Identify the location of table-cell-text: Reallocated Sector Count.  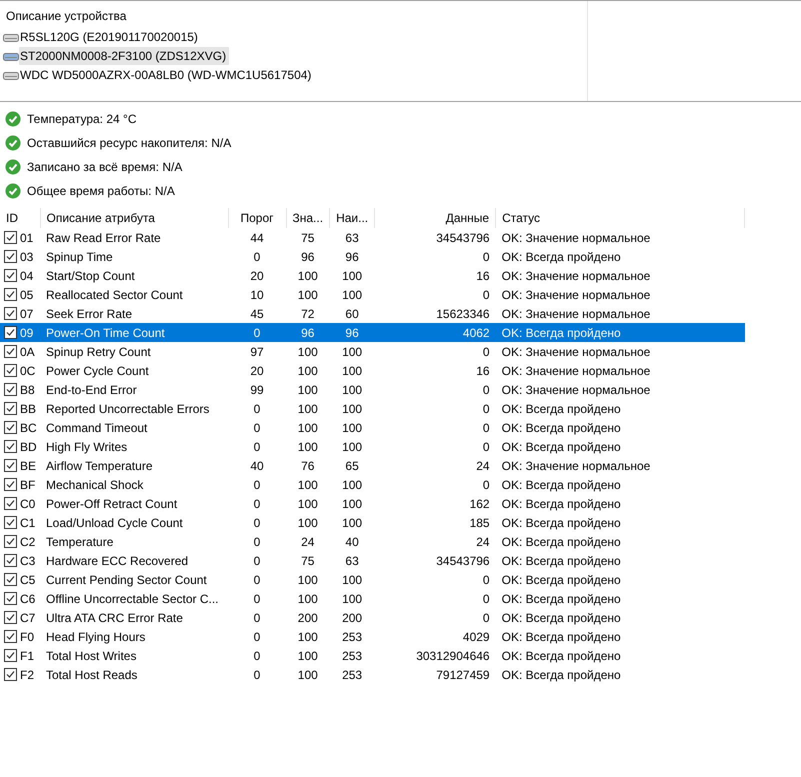
(114, 295).